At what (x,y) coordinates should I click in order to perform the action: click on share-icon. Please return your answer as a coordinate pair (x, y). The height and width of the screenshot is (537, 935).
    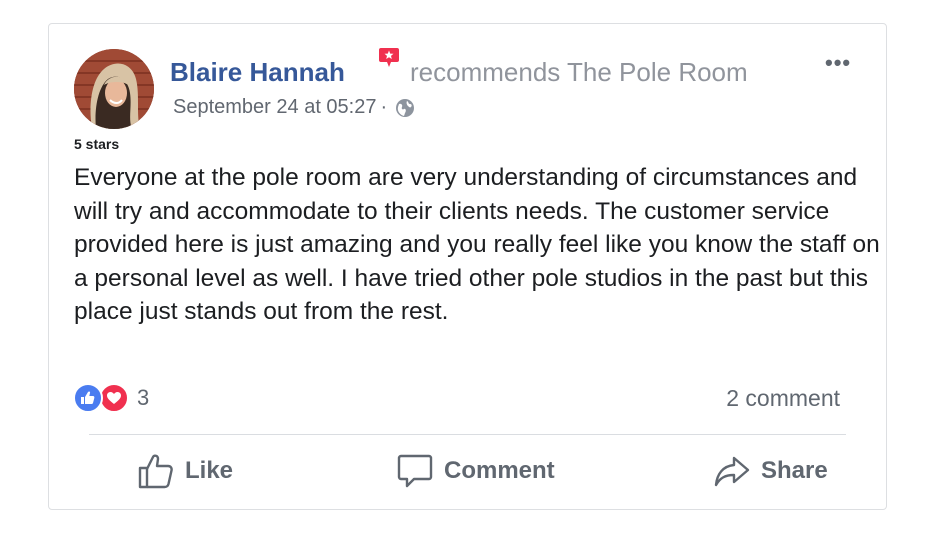
    Looking at the image, I should click on (732, 471).